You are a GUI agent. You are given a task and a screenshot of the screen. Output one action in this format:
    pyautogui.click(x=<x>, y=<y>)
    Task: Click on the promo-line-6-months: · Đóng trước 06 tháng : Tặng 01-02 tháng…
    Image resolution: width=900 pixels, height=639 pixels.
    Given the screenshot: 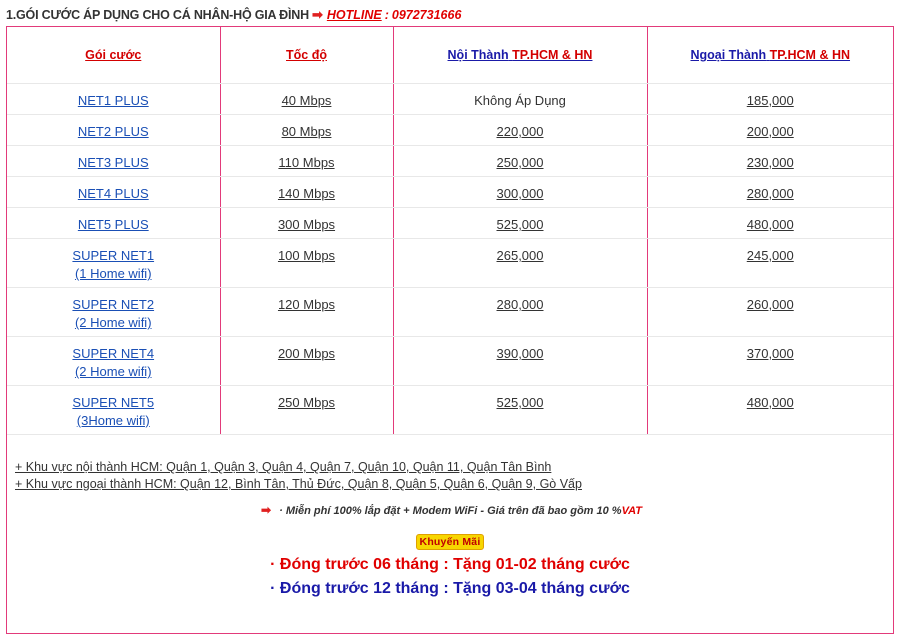 What is the action you would take?
    pyautogui.click(x=450, y=564)
    